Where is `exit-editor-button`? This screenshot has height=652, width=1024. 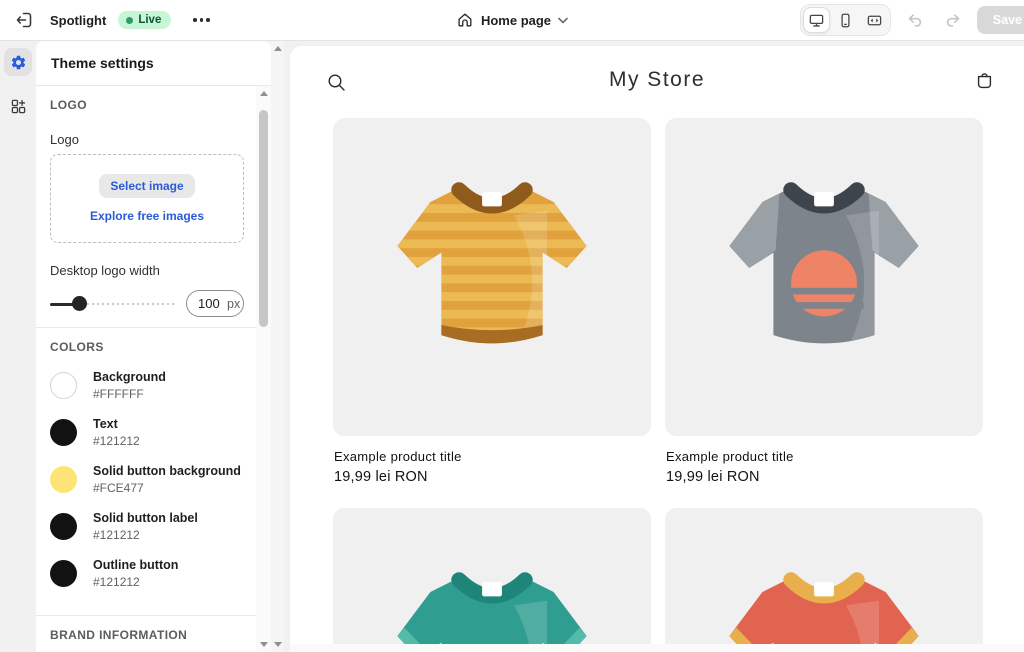 exit-editor-button is located at coordinates (24, 20).